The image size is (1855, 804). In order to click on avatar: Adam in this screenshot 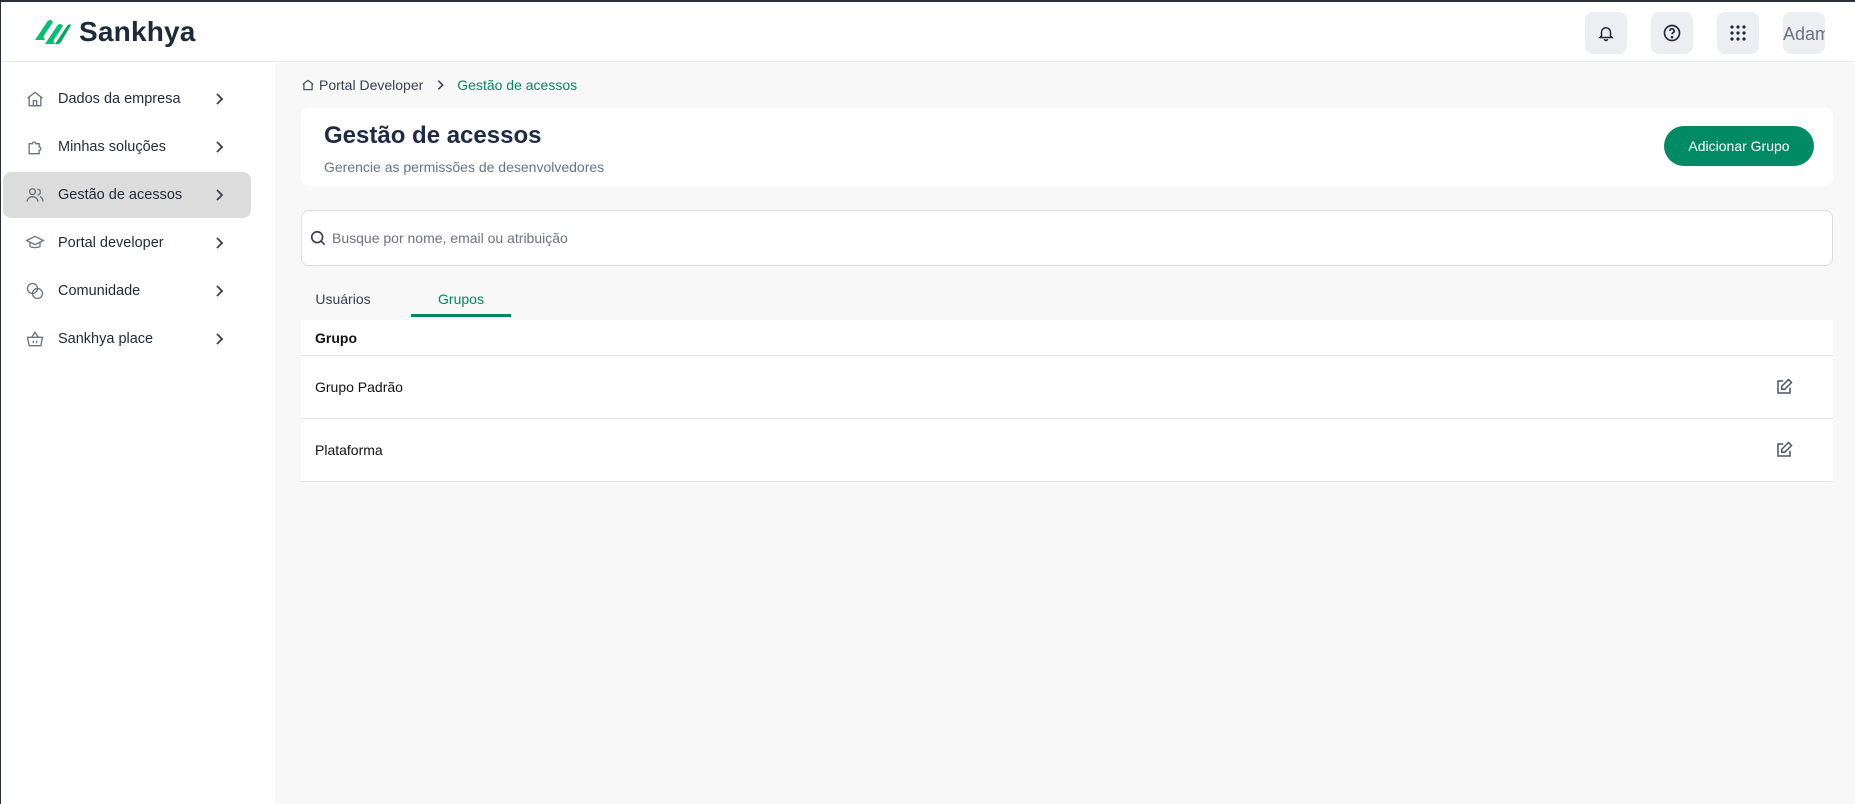, I will do `click(1804, 33)`.